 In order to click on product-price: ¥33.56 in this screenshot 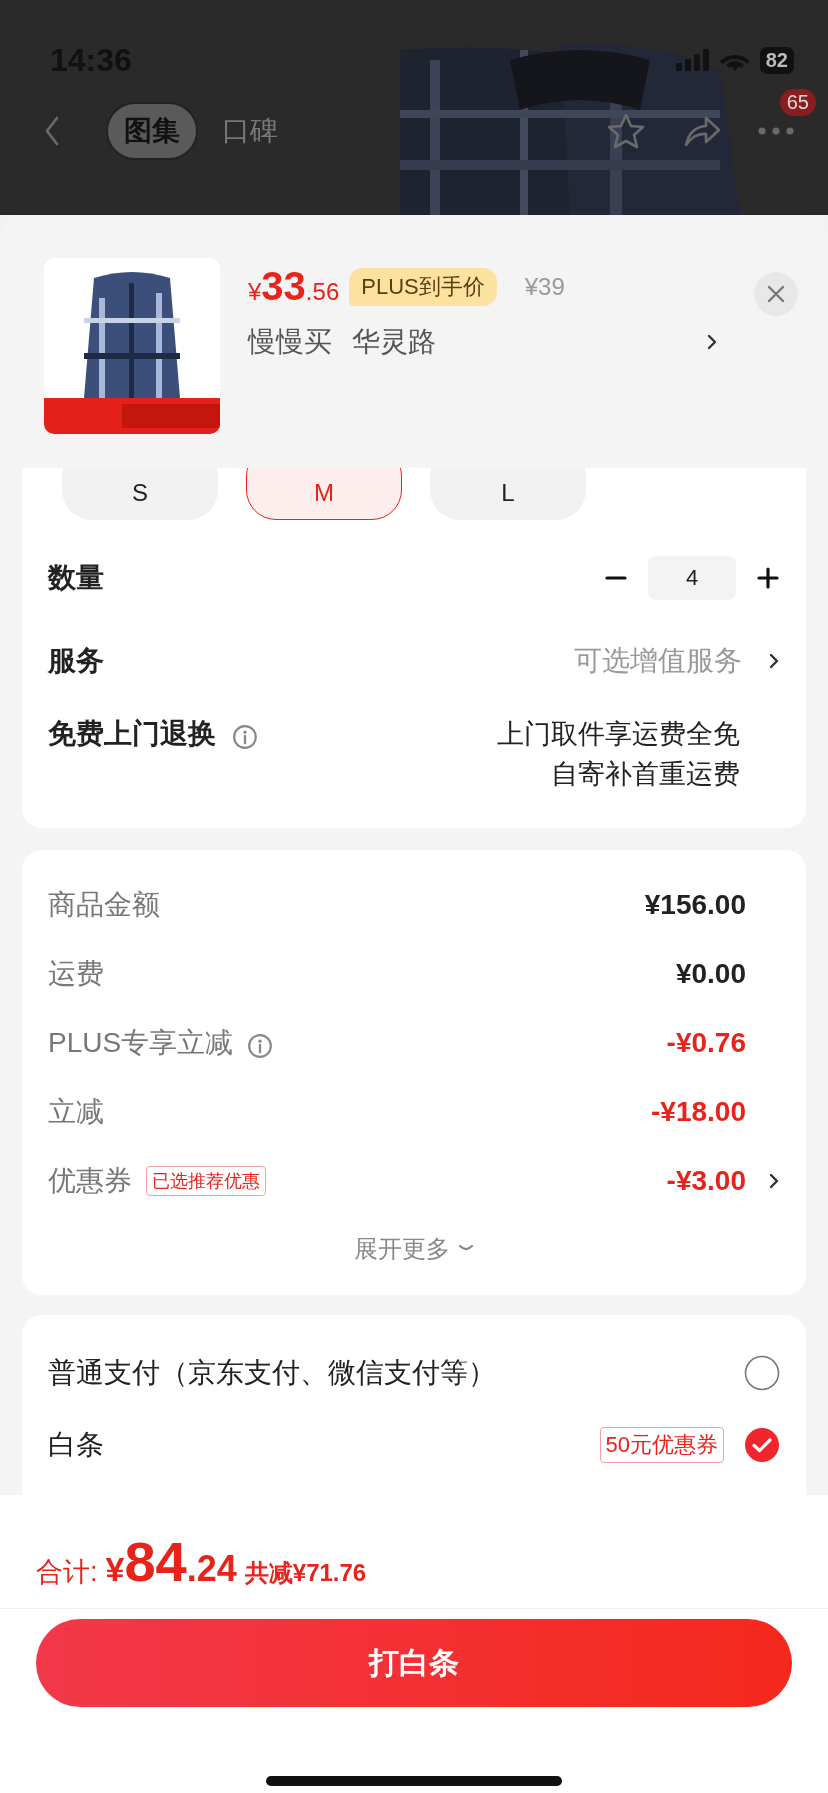, I will do `click(294, 286)`.